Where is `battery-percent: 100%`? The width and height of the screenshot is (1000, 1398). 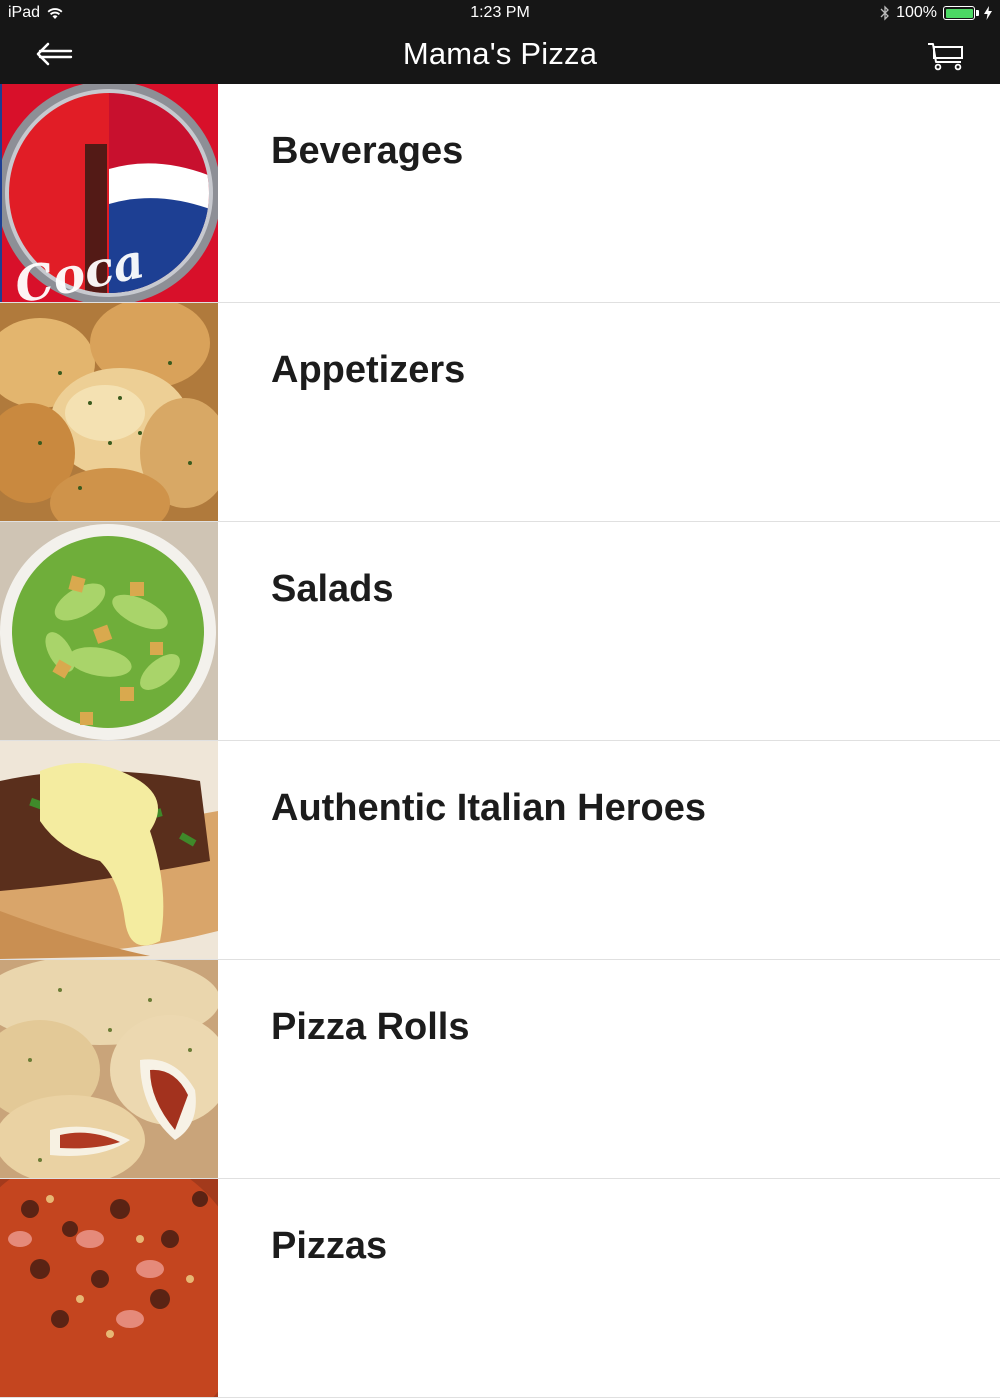 battery-percent: 100% is located at coordinates (916, 12).